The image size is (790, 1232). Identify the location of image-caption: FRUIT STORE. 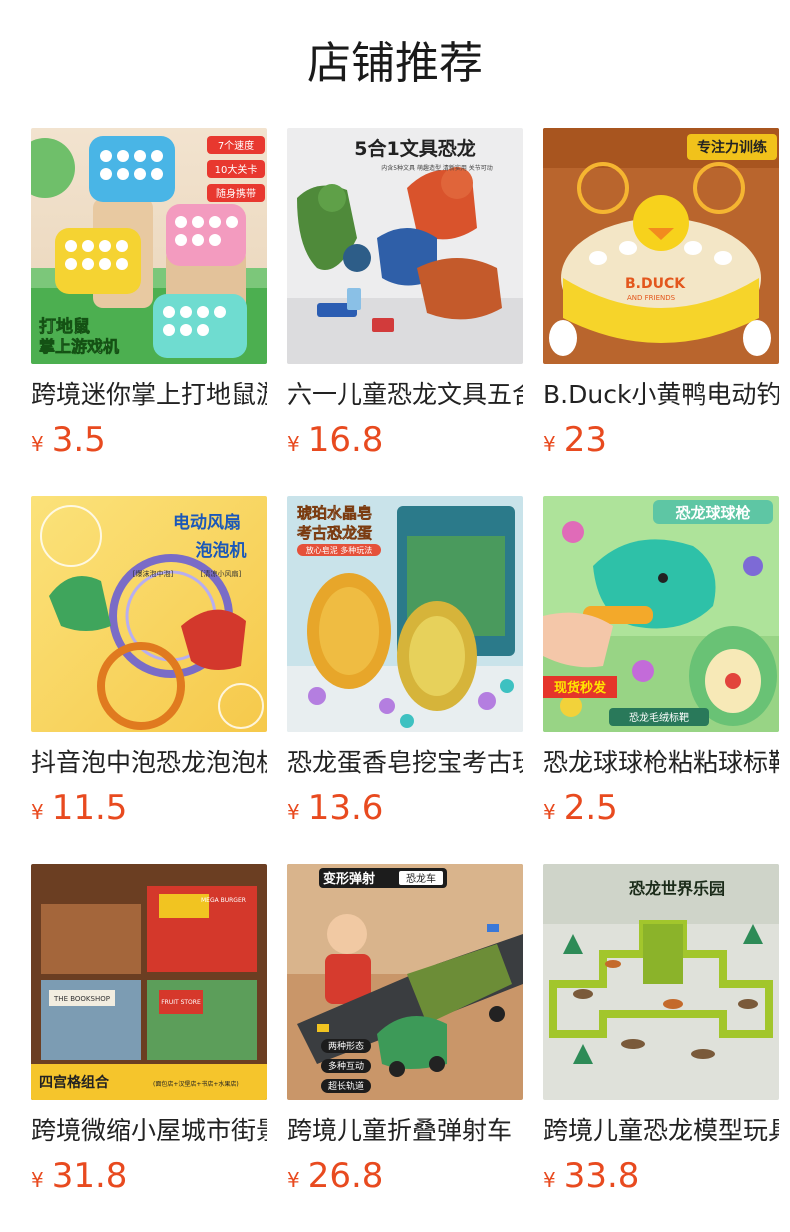
(181, 1002).